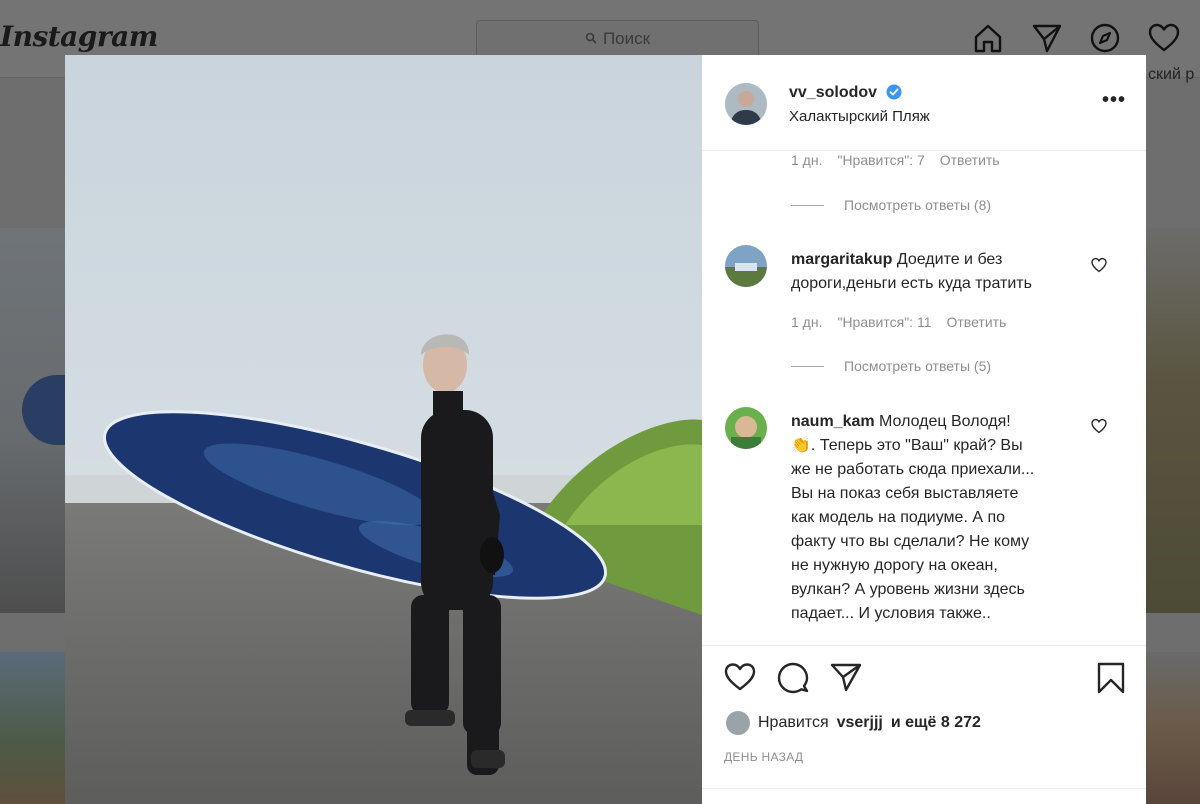  I want to click on search-placeholder: Поиск, so click(626, 38).